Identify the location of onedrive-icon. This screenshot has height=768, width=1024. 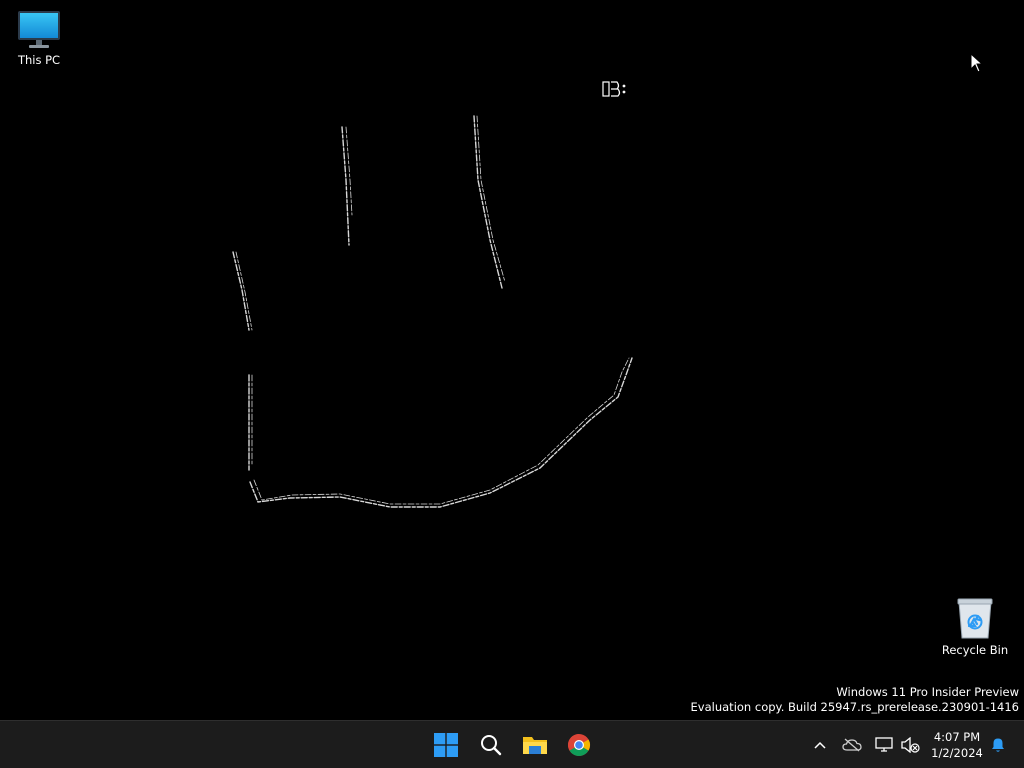
(852, 745).